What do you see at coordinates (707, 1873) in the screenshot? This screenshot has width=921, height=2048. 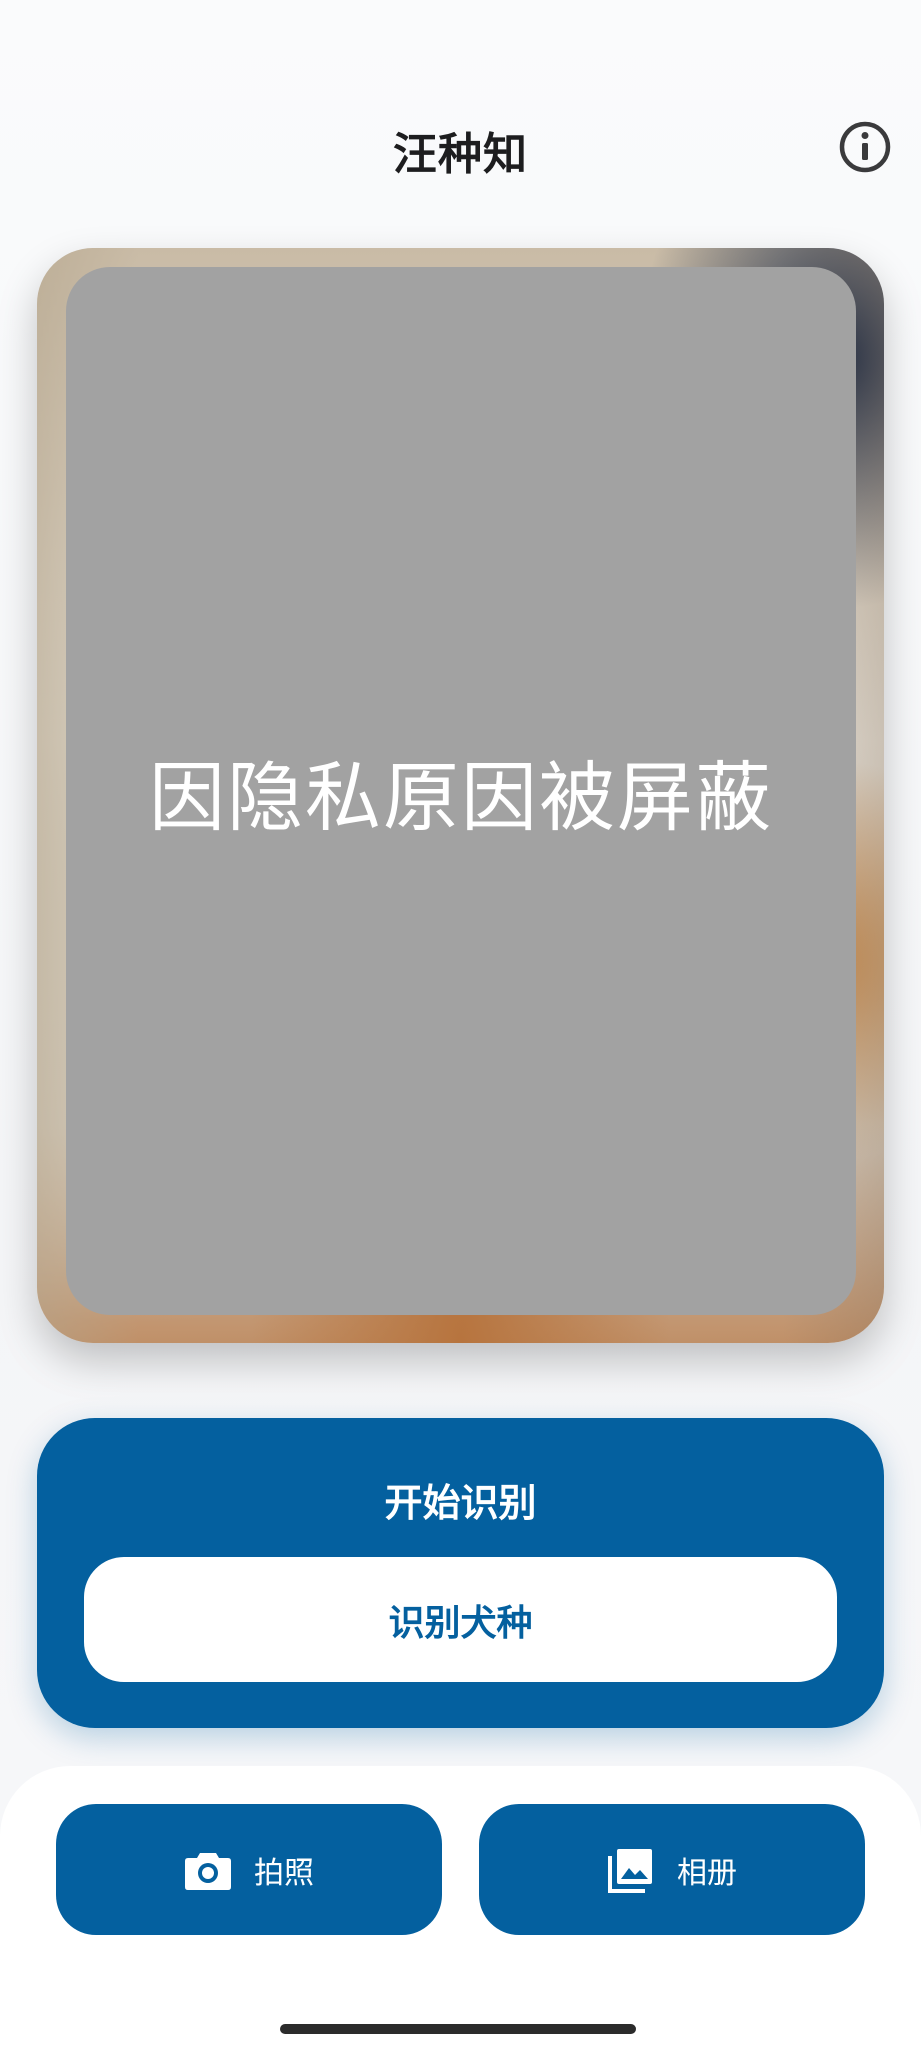 I see `album-label: 相册` at bounding box center [707, 1873].